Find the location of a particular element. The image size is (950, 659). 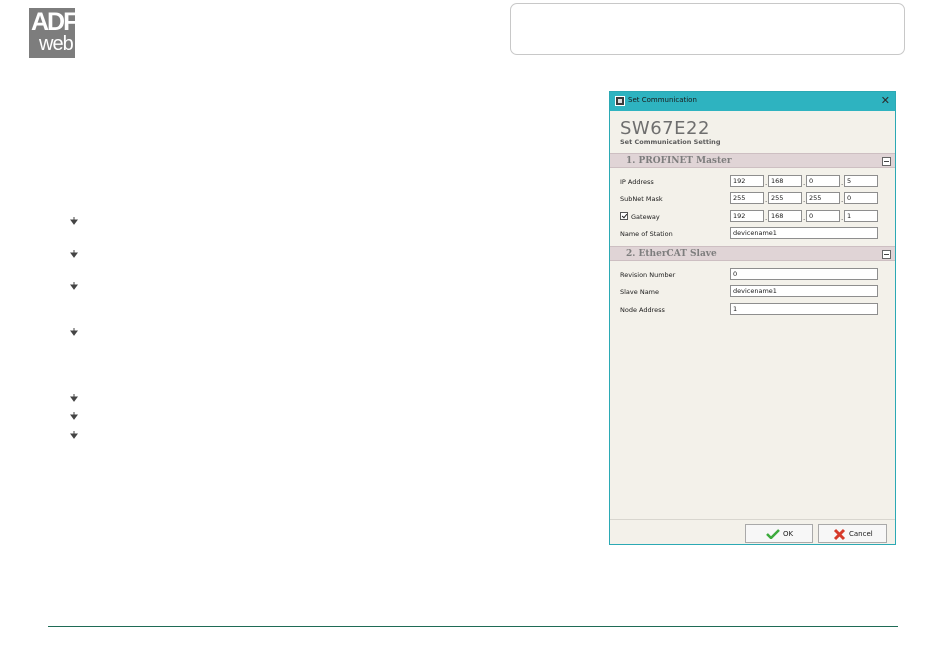

dialog-button-bar: OK Cancel is located at coordinates (752, 531).